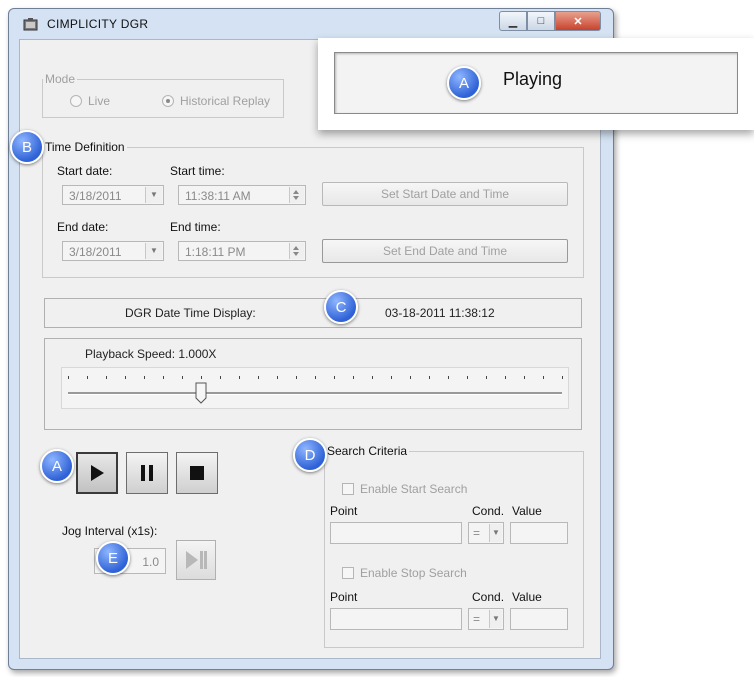  I want to click on set-end-date-time-button: Set End Date and Time, so click(445, 251).